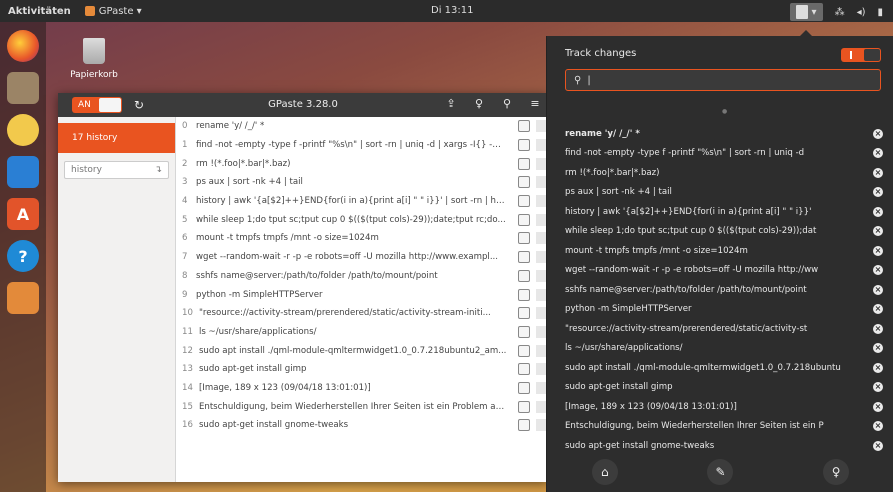  I want to click on list-item: 6 mount -t tmpfs tmpfs /mnt -o size=1024m, so click(362, 238).